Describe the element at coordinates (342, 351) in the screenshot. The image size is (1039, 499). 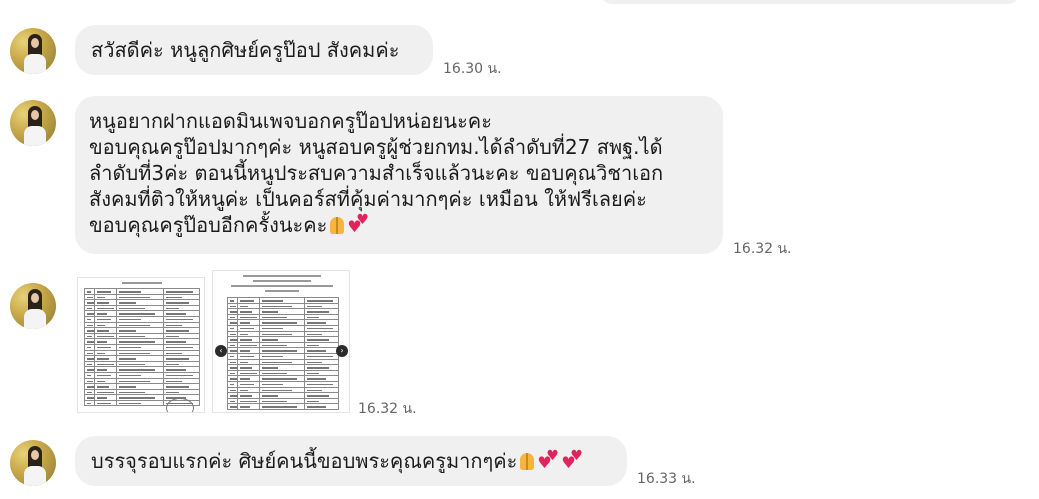
I see `next-image-button: ›` at that location.